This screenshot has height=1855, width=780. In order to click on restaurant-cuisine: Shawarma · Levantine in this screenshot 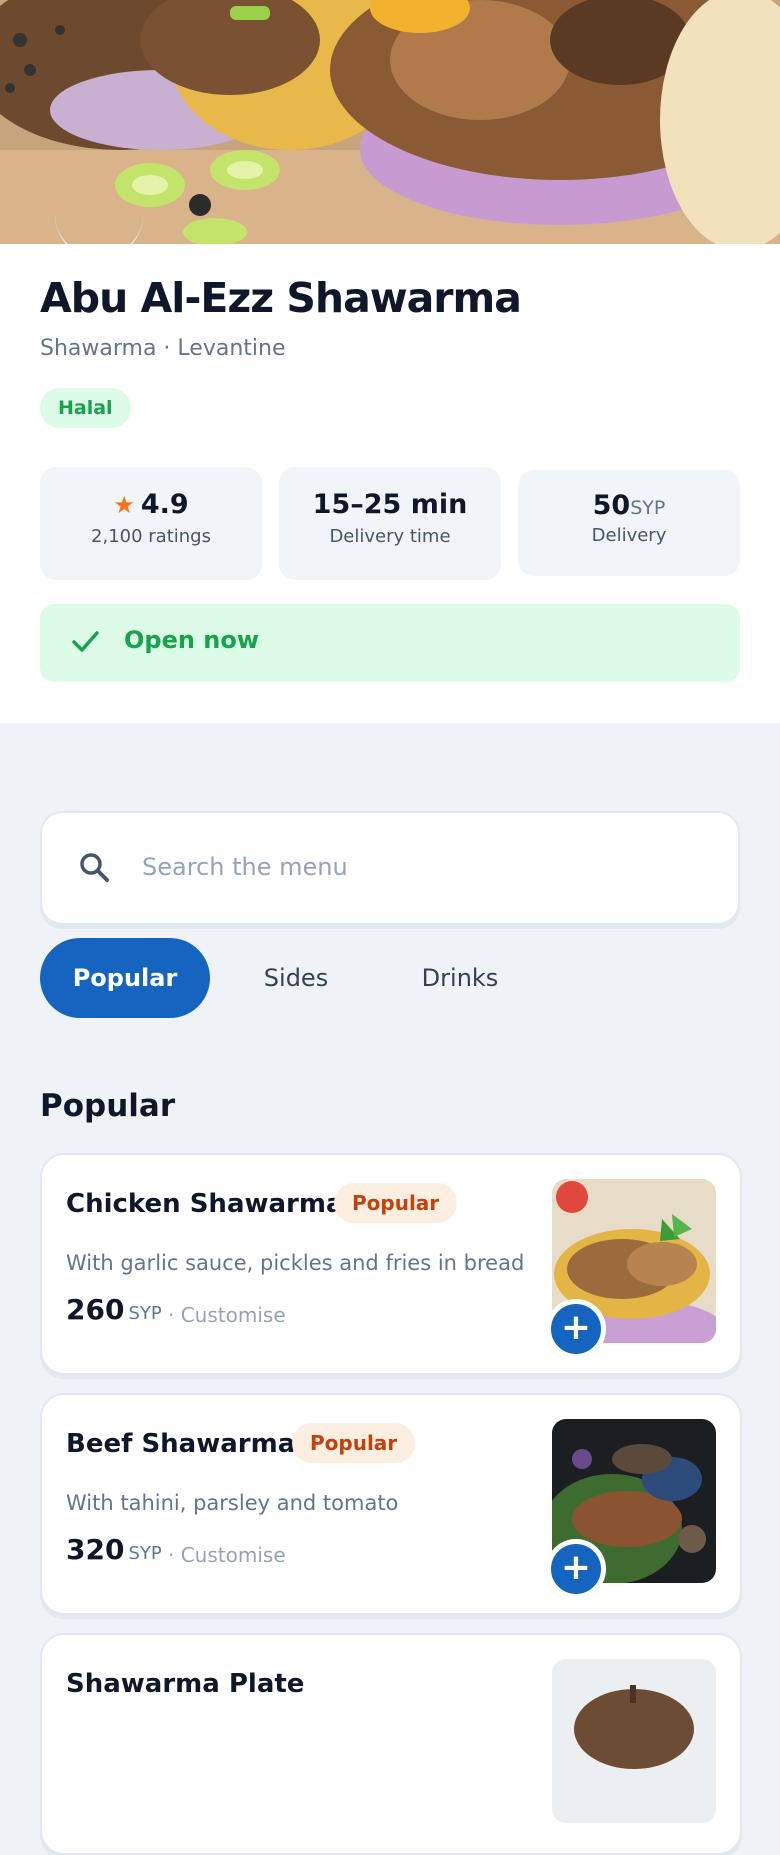, I will do `click(163, 348)`.